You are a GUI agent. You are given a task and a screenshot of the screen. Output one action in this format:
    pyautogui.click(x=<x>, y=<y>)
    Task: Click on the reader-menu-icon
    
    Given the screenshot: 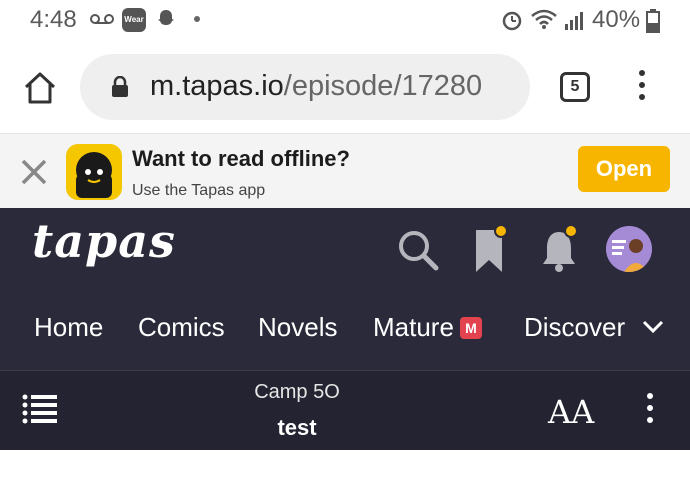 What is the action you would take?
    pyautogui.click(x=650, y=411)
    